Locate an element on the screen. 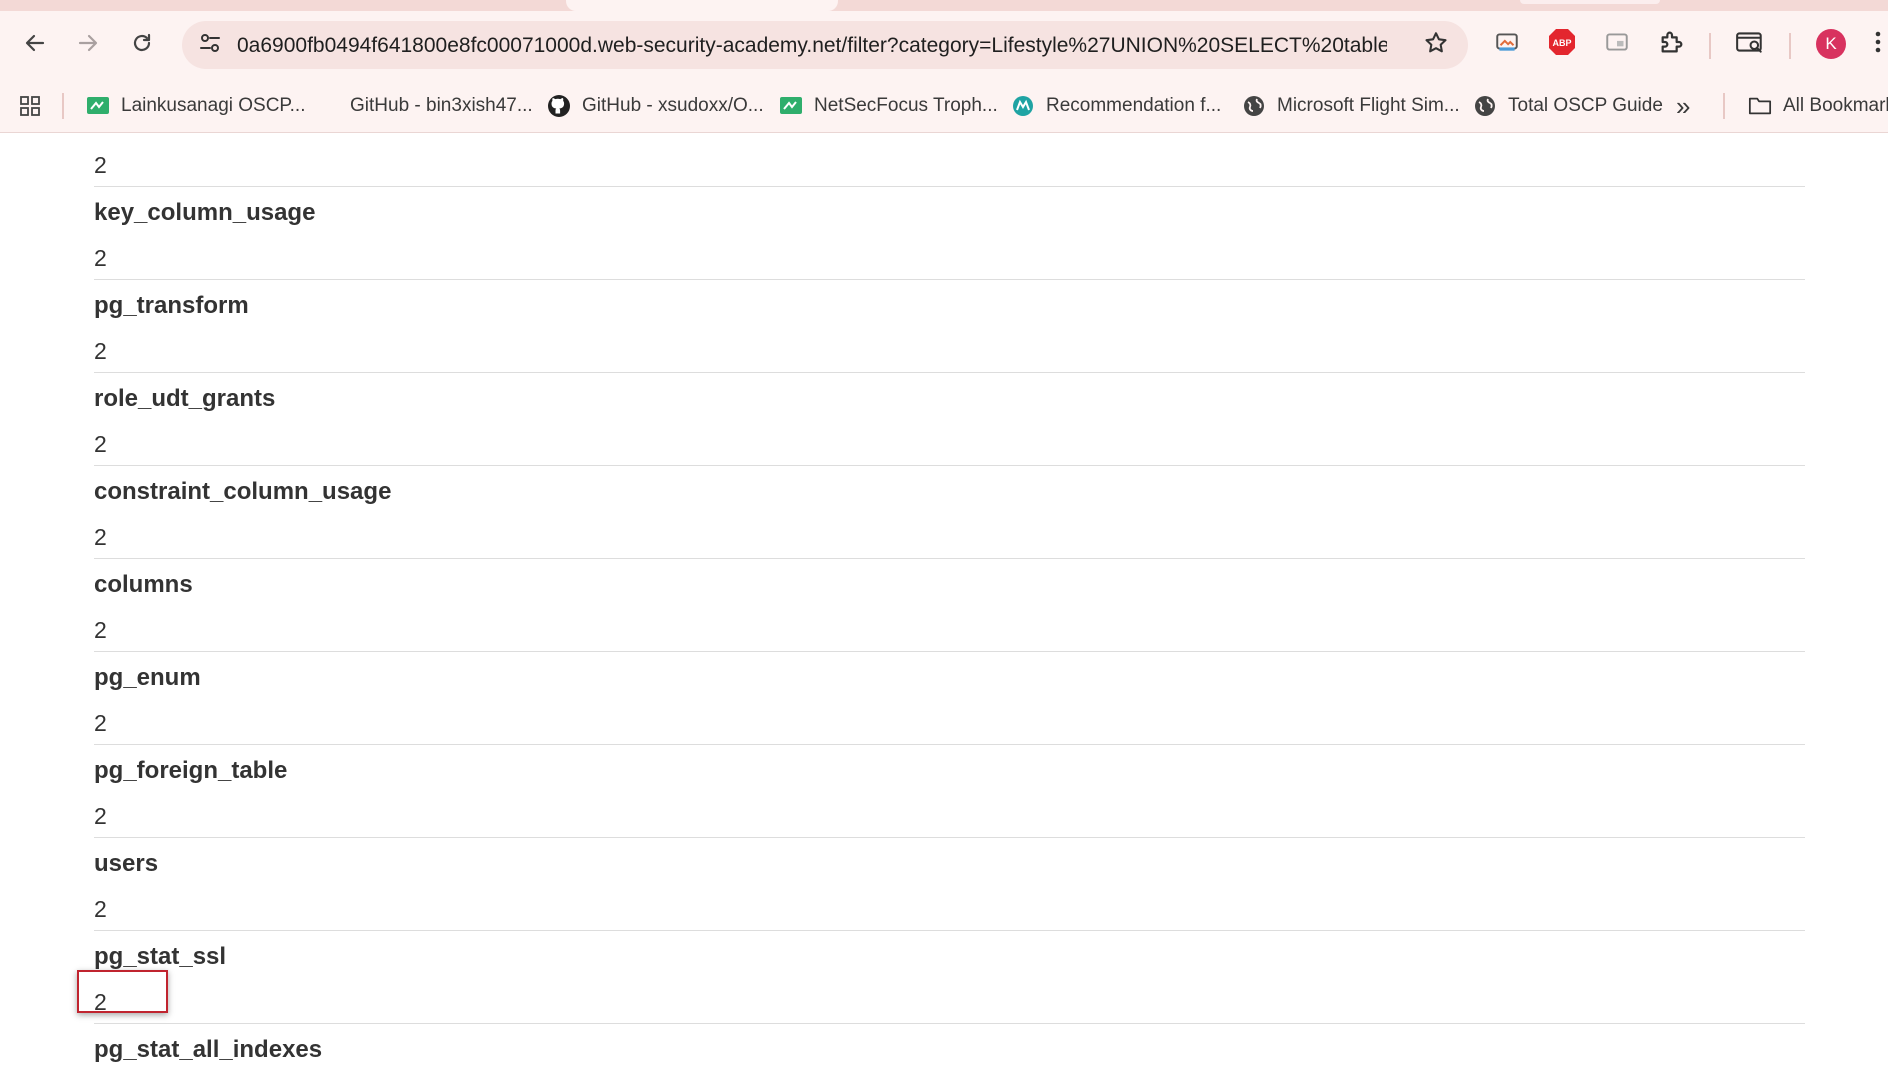  bookmark-item: Total OSCP Guide is located at coordinates (1568, 106).